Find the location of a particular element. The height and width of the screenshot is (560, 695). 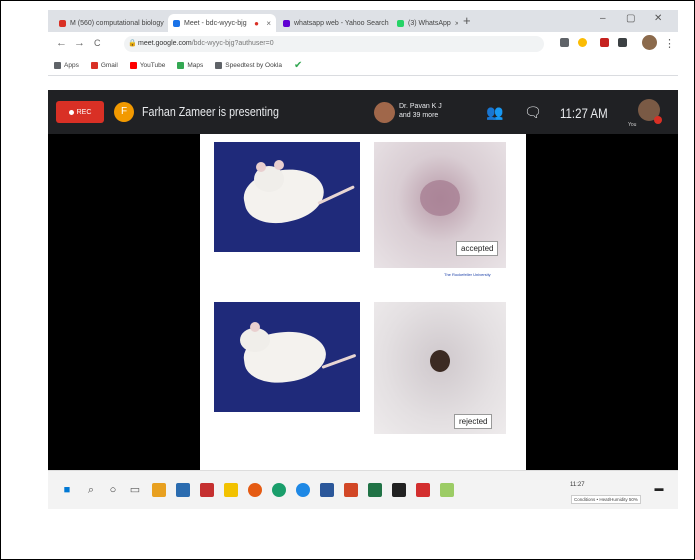

bookmark-apps: Apps is located at coordinates (66, 65).